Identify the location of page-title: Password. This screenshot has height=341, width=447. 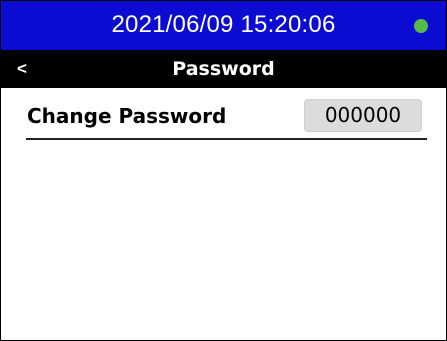
(223, 69).